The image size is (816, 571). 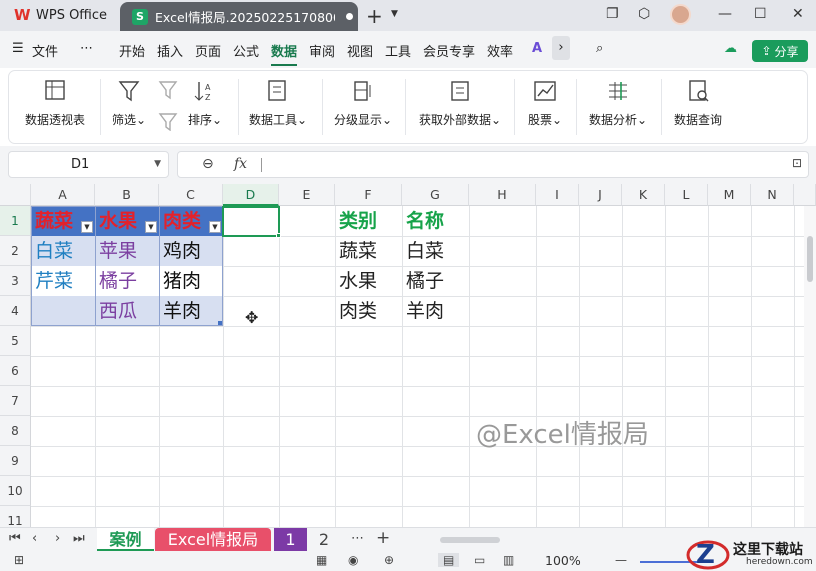 What do you see at coordinates (772, 195) in the screenshot?
I see `column-header-n: N` at bounding box center [772, 195].